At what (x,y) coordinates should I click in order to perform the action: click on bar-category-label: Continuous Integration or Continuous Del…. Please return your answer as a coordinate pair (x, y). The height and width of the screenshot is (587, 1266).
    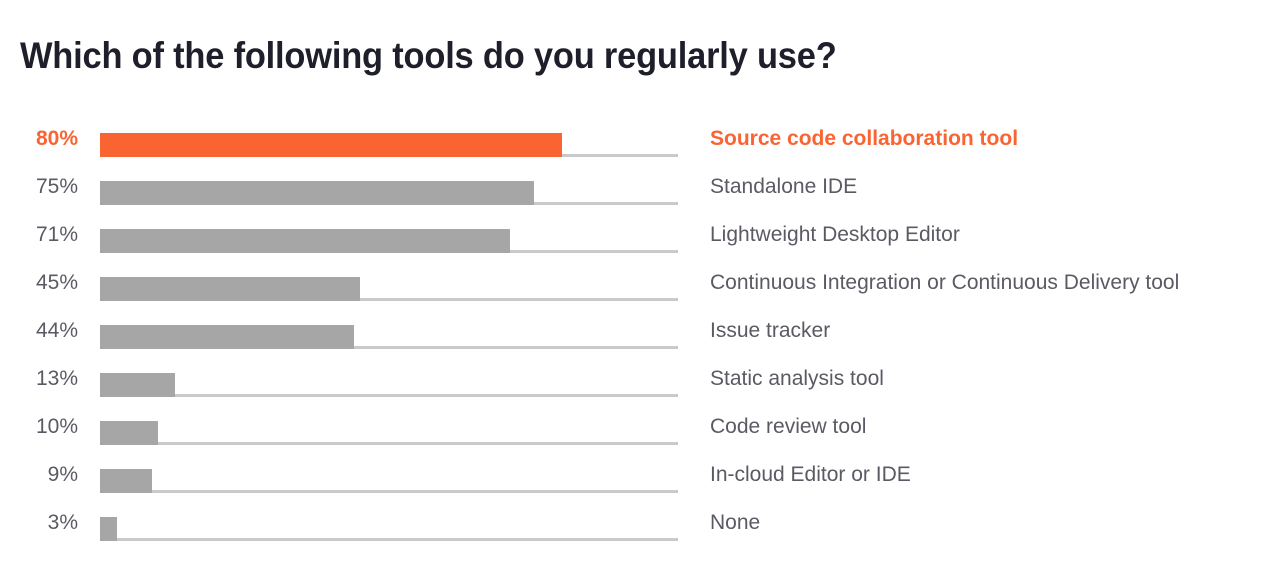
    Looking at the image, I should click on (945, 282).